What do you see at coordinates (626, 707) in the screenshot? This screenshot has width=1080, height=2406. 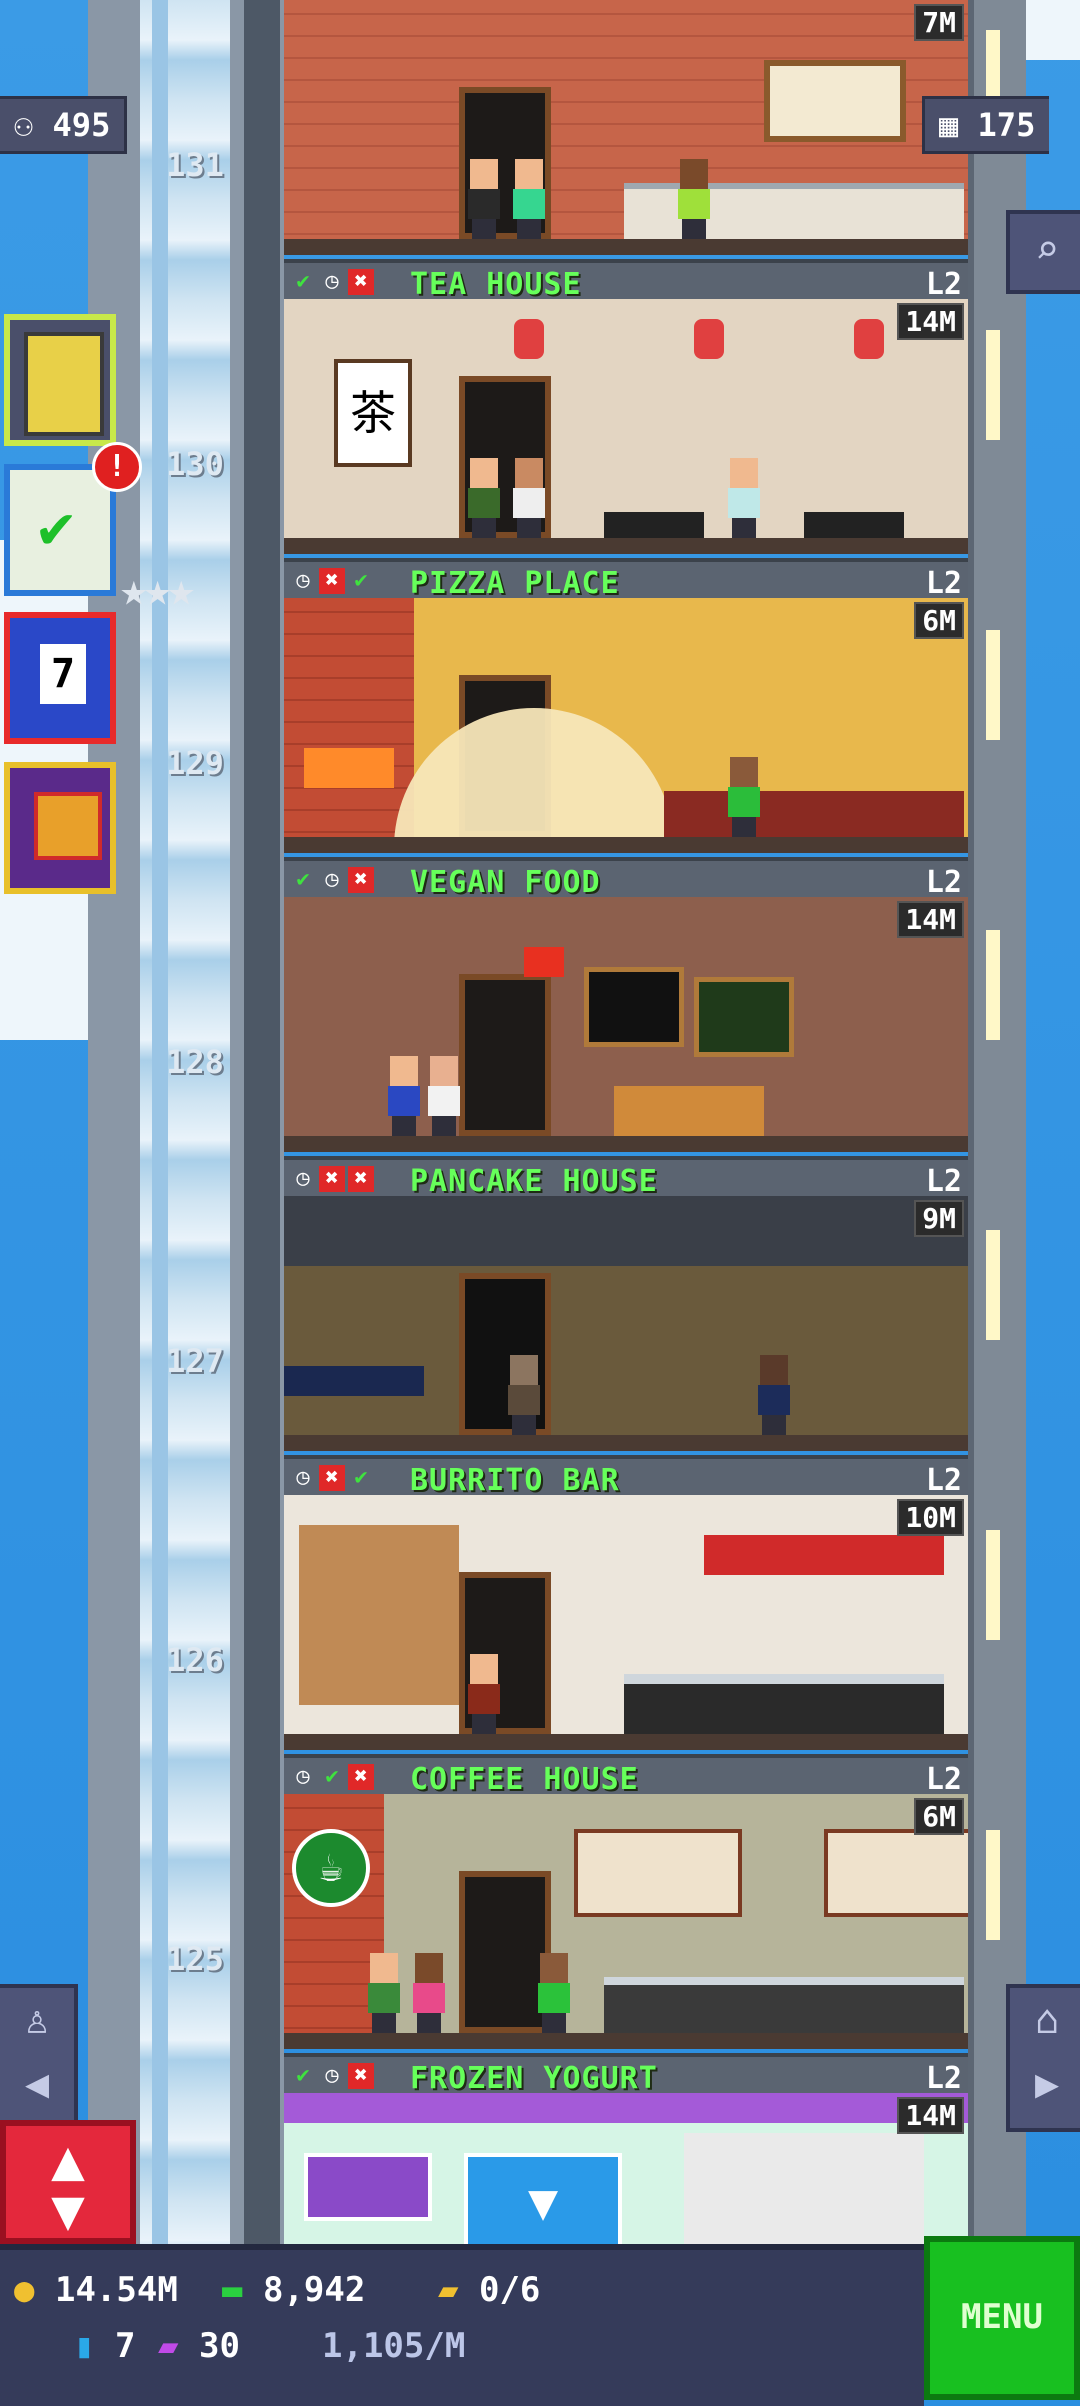 I see `floor-pizza-place: ◷ ✖ ✔ PIZZA PLACE L2 6M` at bounding box center [626, 707].